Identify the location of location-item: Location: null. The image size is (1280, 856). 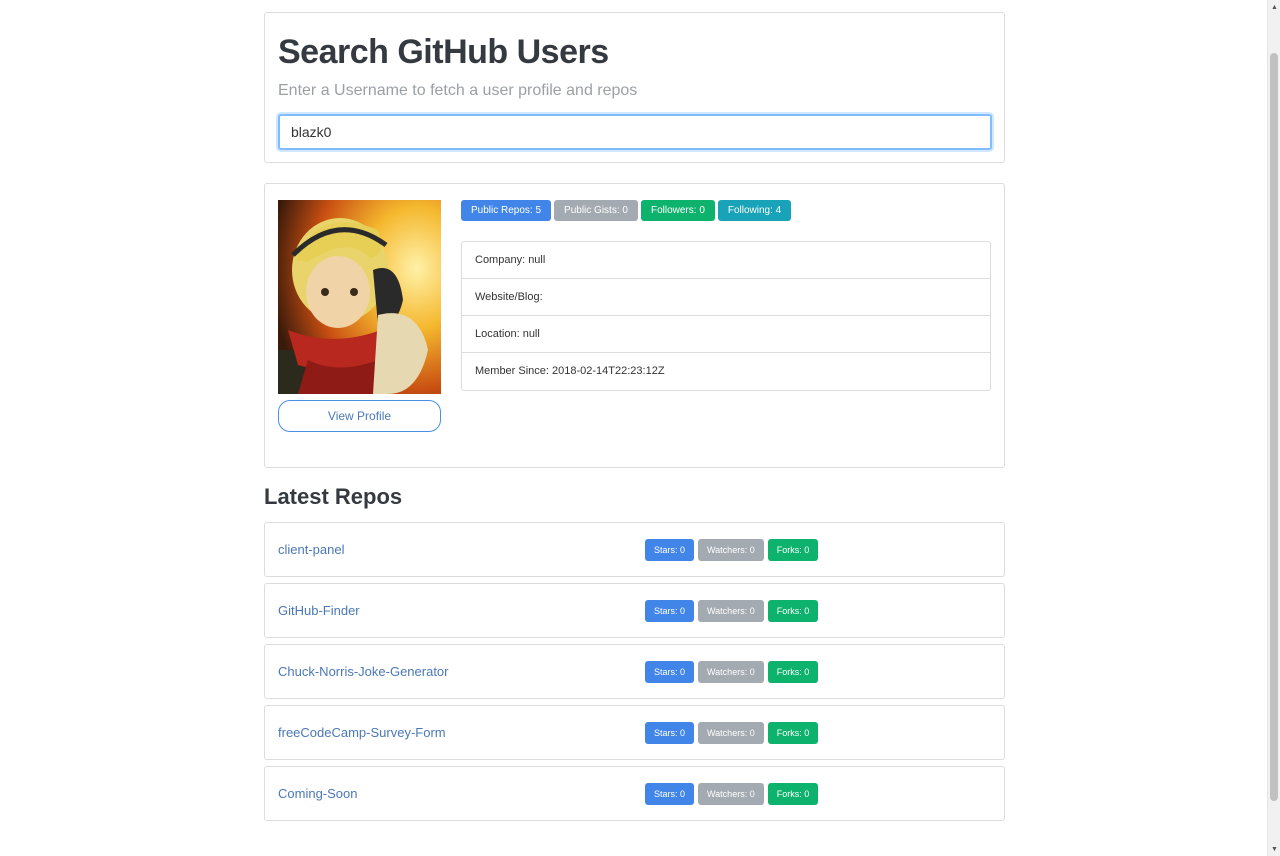
(726, 334).